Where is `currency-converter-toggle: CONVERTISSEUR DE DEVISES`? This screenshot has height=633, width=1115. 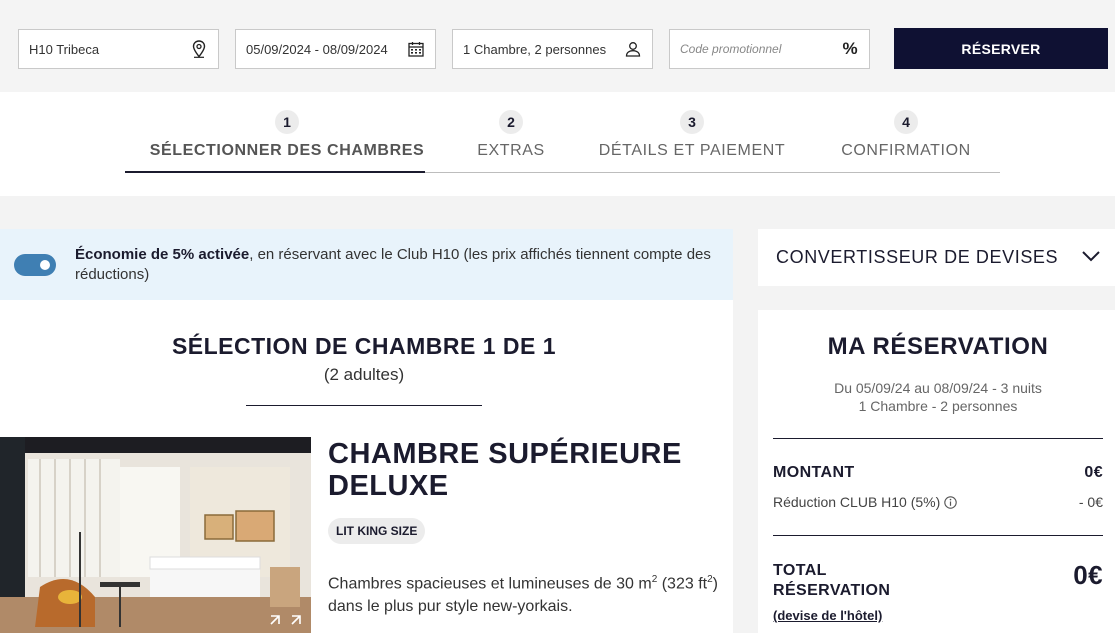 currency-converter-toggle: CONVERTISSEUR DE DEVISES is located at coordinates (936, 257).